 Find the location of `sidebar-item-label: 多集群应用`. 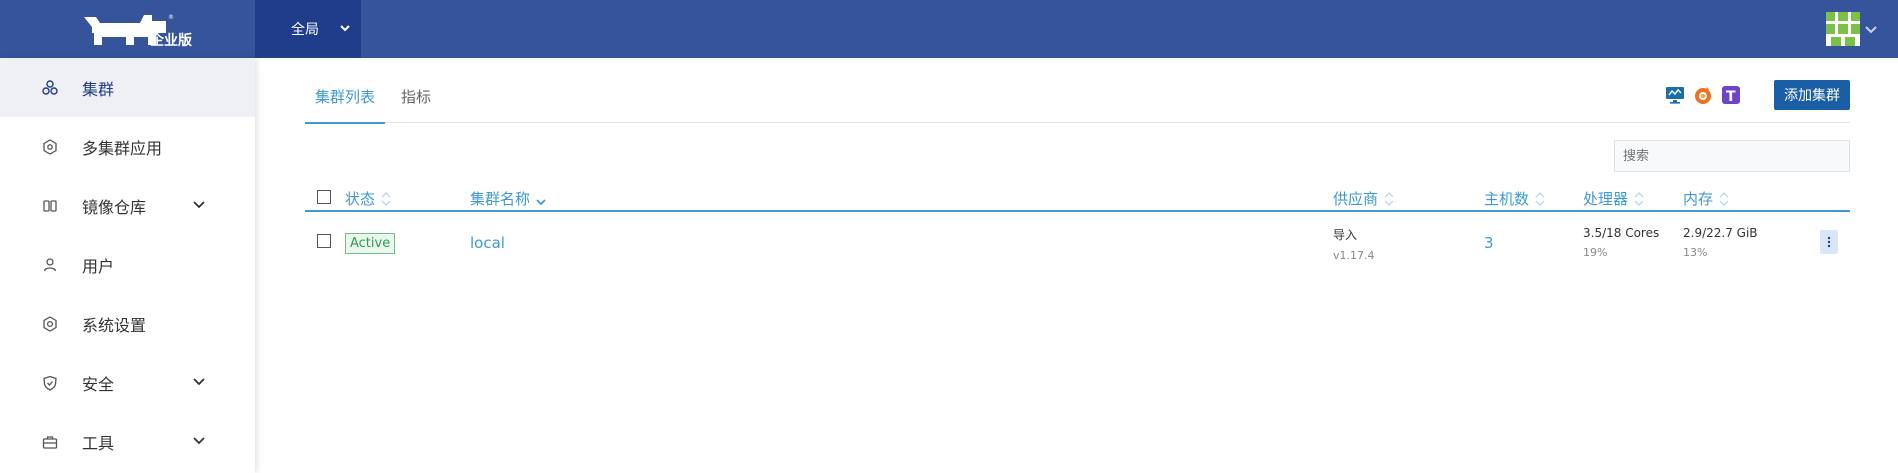

sidebar-item-label: 多集群应用 is located at coordinates (122, 148).